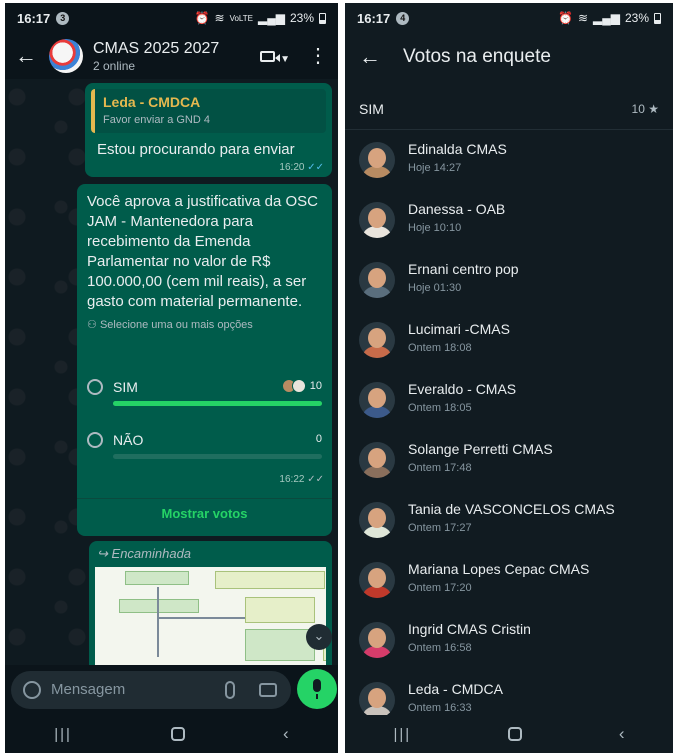 Image resolution: width=675 pixels, height=753 pixels. What do you see at coordinates (151, 553) in the screenshot?
I see `forwarded-label: Encaminhada` at bounding box center [151, 553].